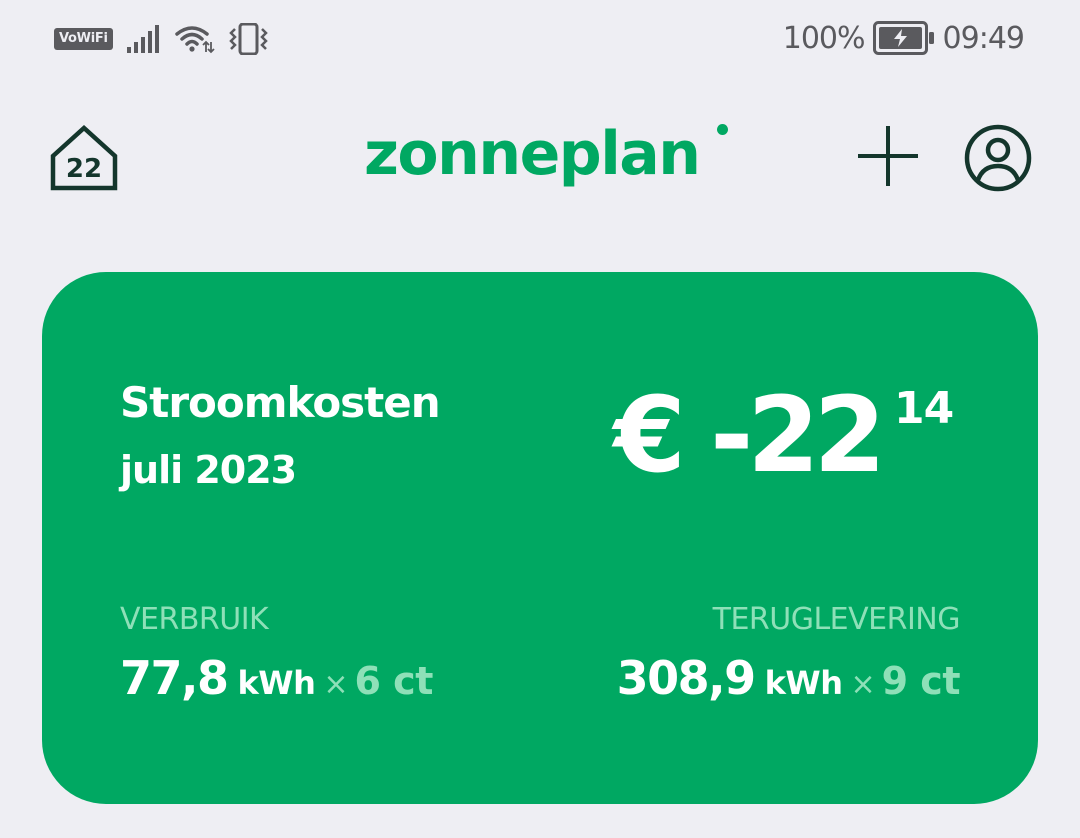  What do you see at coordinates (394, 681) in the screenshot?
I see `usage-price: 6 ct` at bounding box center [394, 681].